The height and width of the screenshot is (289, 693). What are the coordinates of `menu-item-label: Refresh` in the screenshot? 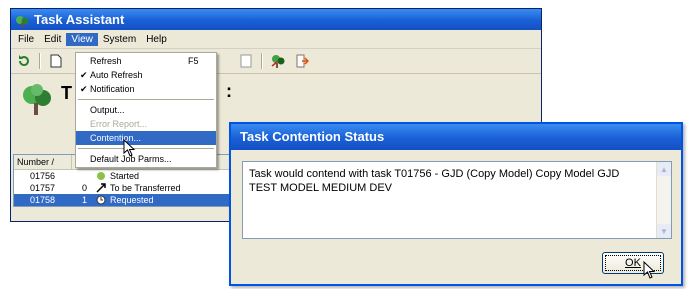 It's located at (106, 61).